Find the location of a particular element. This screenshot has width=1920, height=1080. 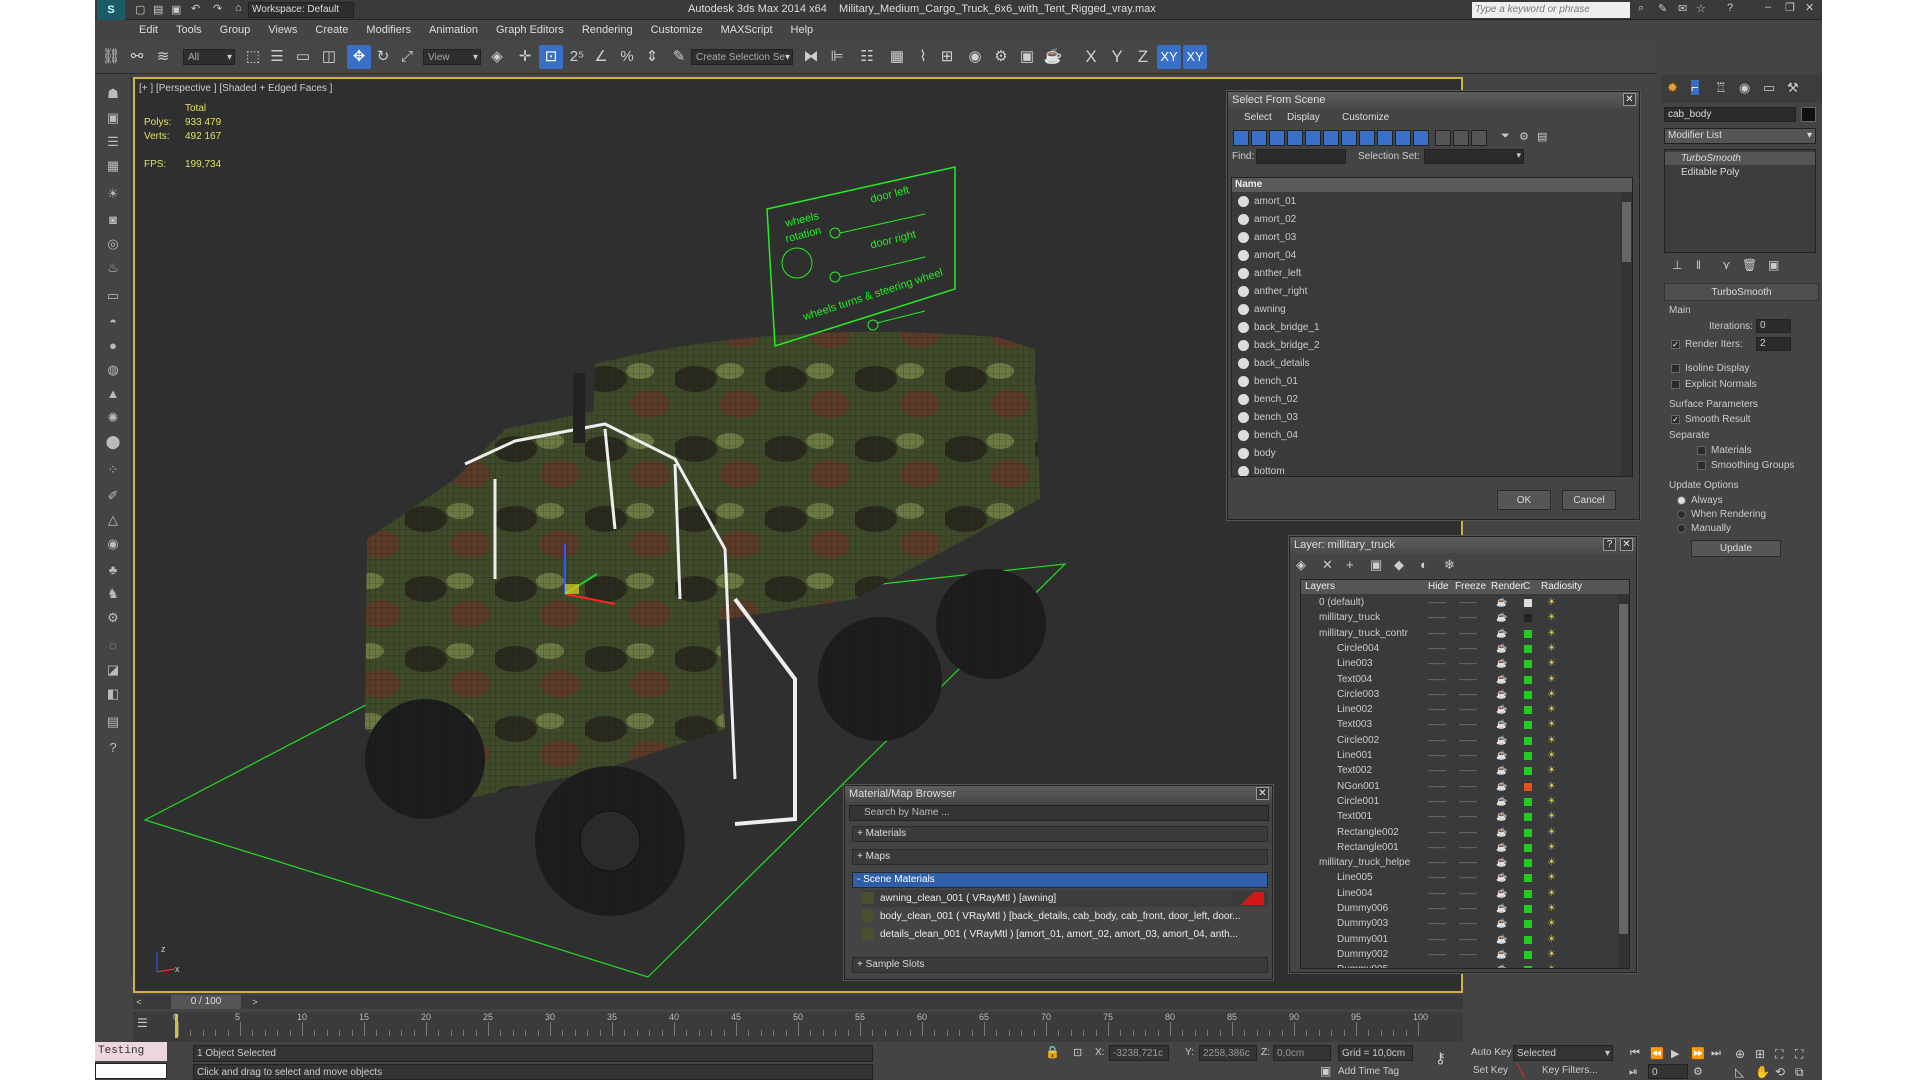

scene-object-row: bottom is located at coordinates (1427, 469).